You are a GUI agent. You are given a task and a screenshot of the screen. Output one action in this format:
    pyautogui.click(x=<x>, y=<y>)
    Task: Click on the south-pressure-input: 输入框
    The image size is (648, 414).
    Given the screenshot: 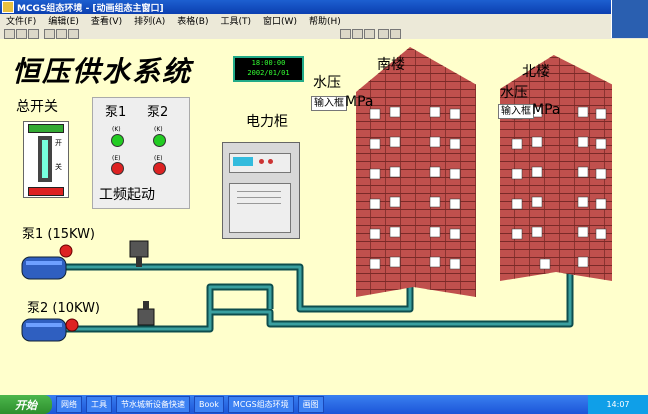 What is the action you would take?
    pyautogui.click(x=329, y=103)
    